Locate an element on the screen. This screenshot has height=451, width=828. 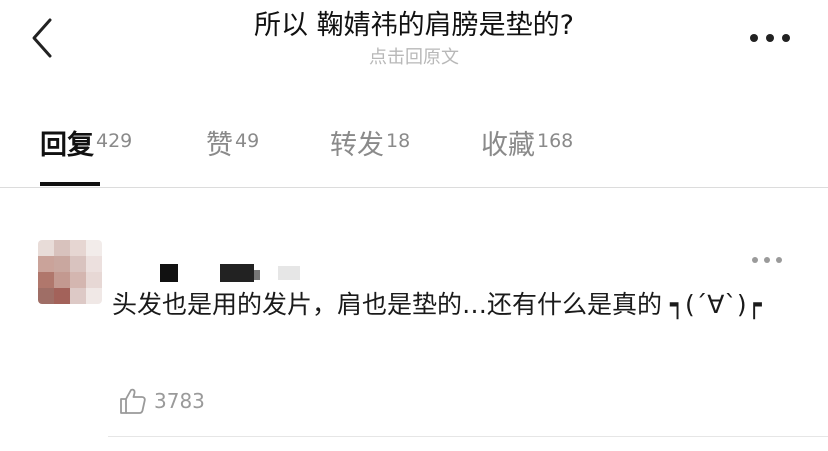
chevron-left-icon is located at coordinates (42, 38).